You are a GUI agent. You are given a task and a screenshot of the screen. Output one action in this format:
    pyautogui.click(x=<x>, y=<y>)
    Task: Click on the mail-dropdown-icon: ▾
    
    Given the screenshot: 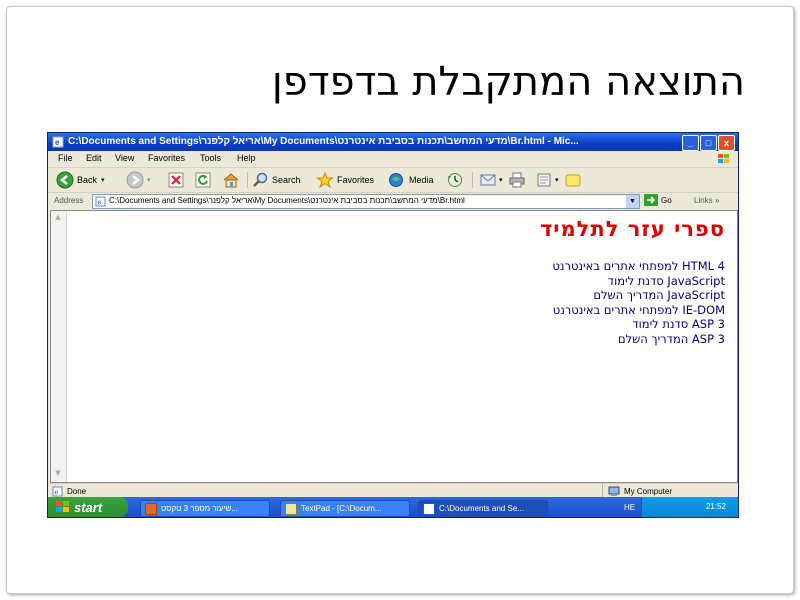 What is the action you would take?
    pyautogui.click(x=501, y=180)
    